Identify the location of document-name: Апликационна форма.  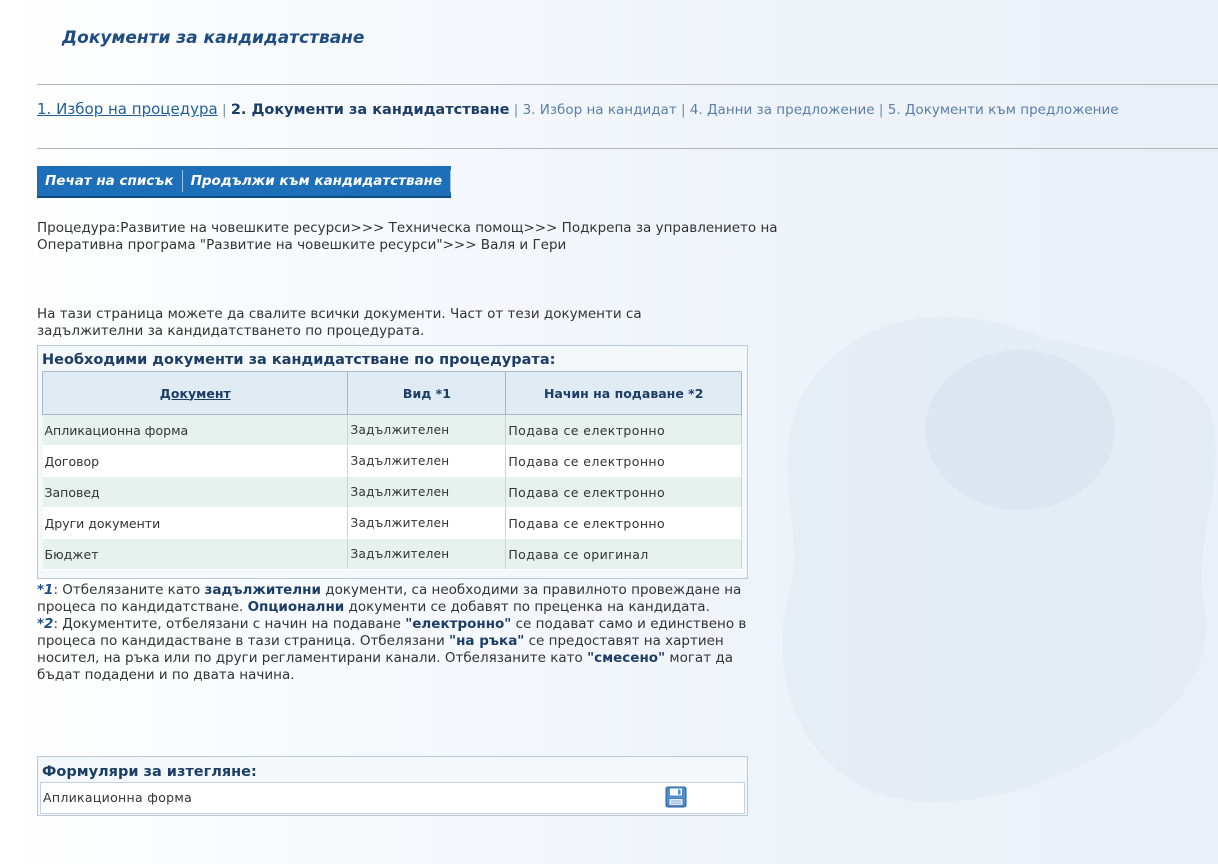
(195, 430).